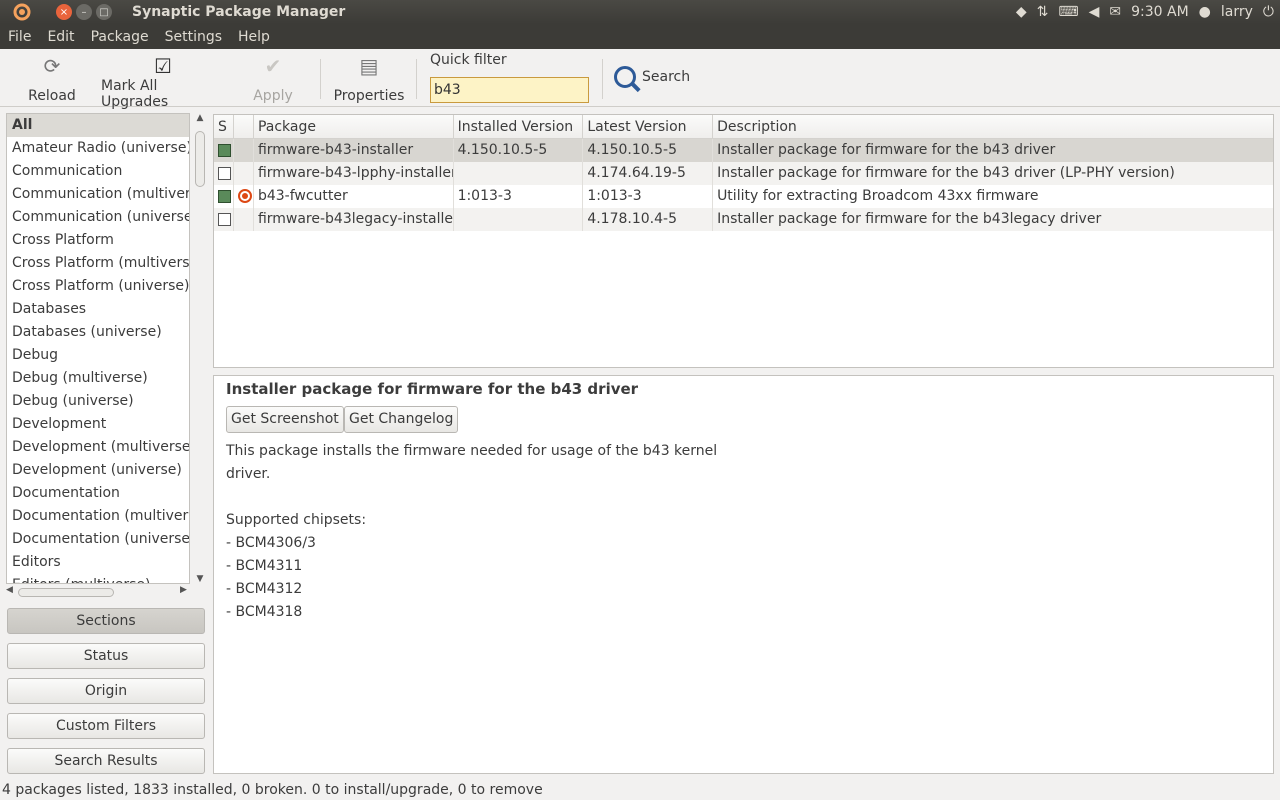 This screenshot has width=1280, height=800. Describe the element at coordinates (401, 419) in the screenshot. I see `get-changelog-button: Get Changelog` at that location.